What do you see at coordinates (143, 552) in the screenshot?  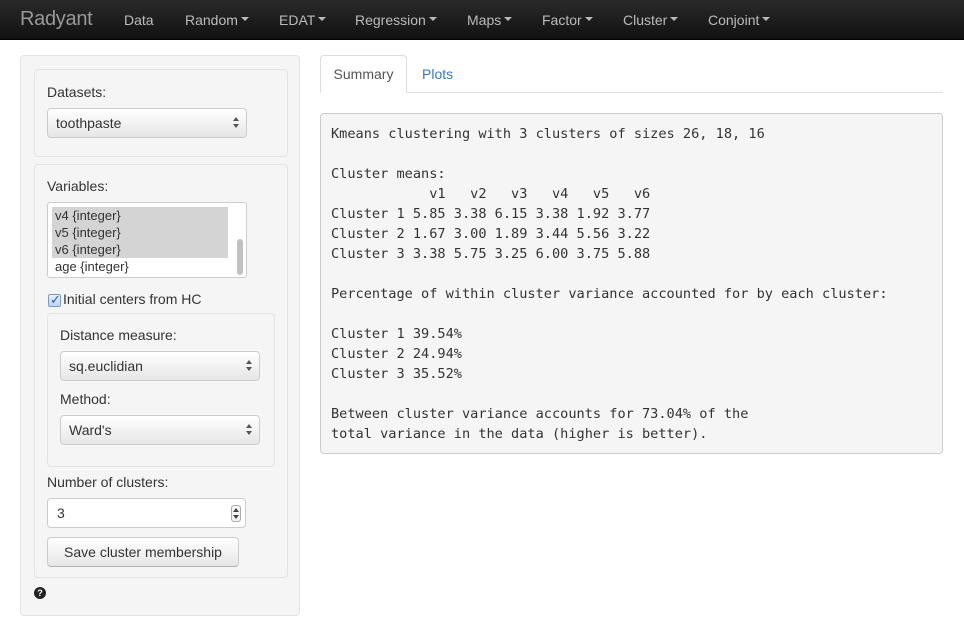 I see `save-cluster-membership-button: Save cluster membership` at bounding box center [143, 552].